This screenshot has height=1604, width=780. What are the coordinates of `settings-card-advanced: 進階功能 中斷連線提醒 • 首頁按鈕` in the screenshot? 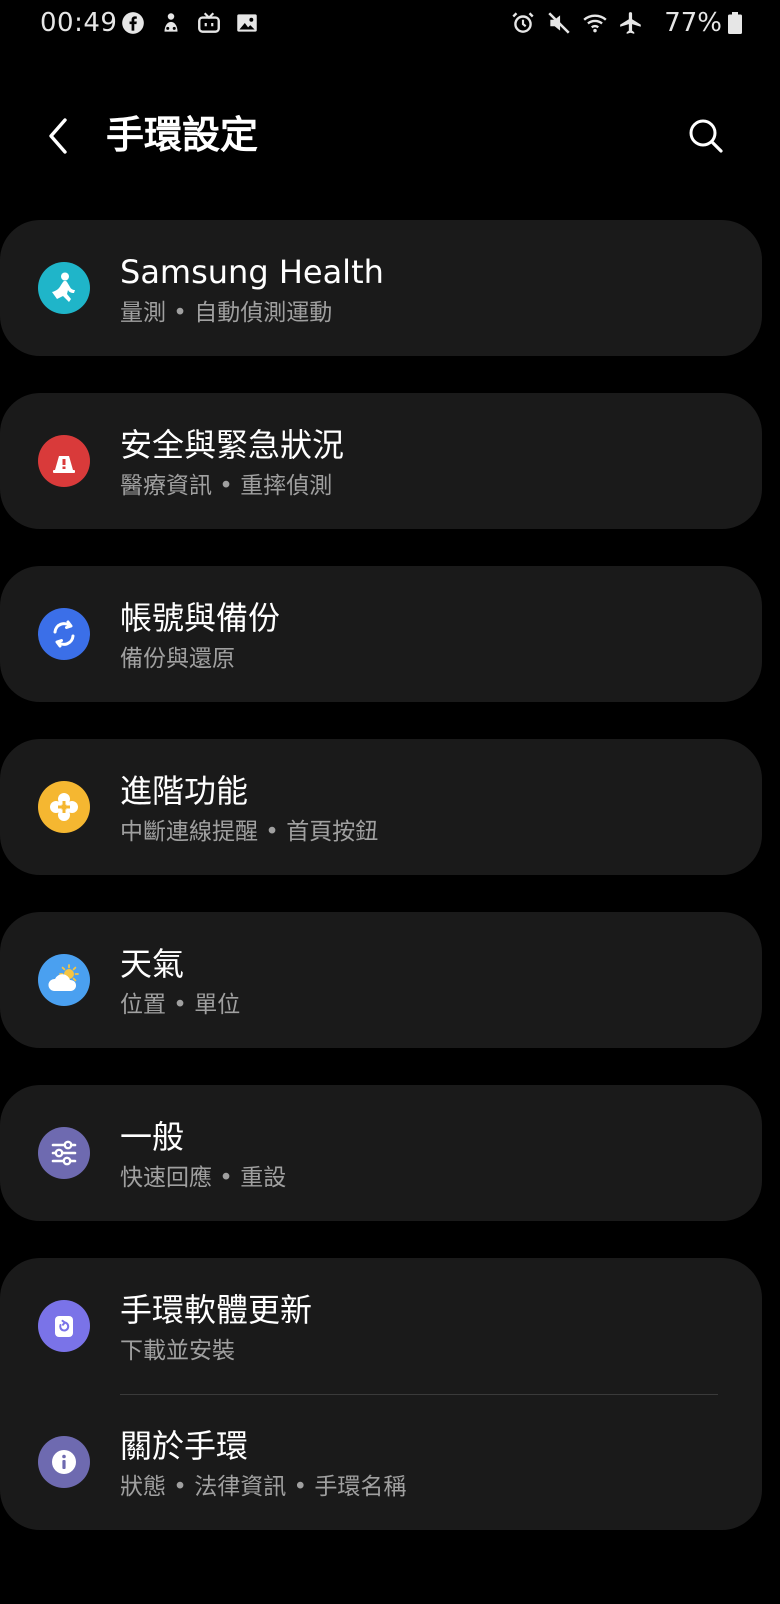 It's located at (381, 807).